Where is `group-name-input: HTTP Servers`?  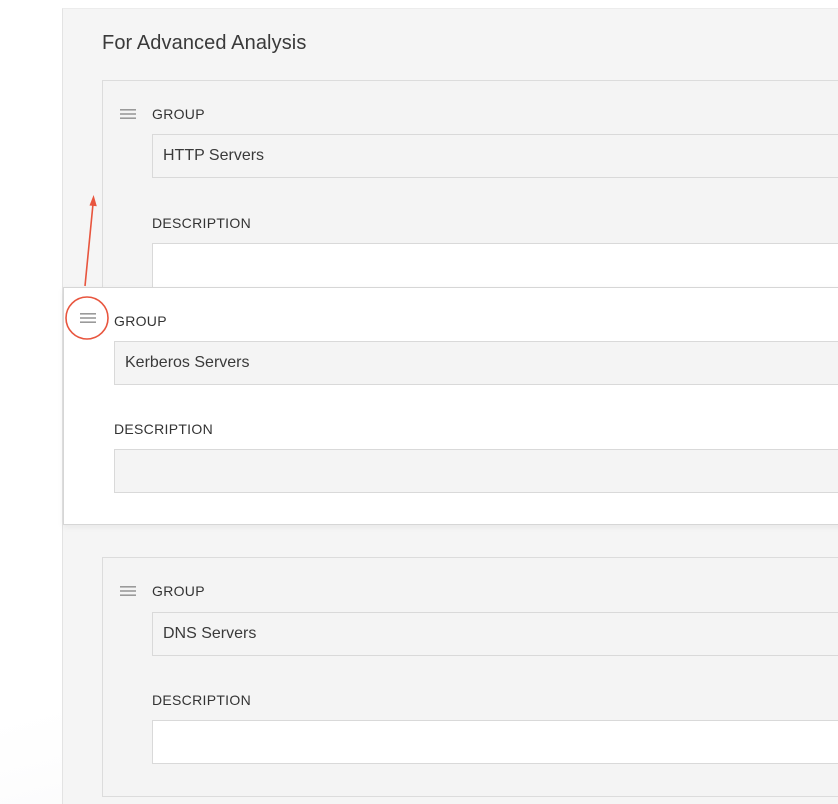
group-name-input: HTTP Servers is located at coordinates (495, 156).